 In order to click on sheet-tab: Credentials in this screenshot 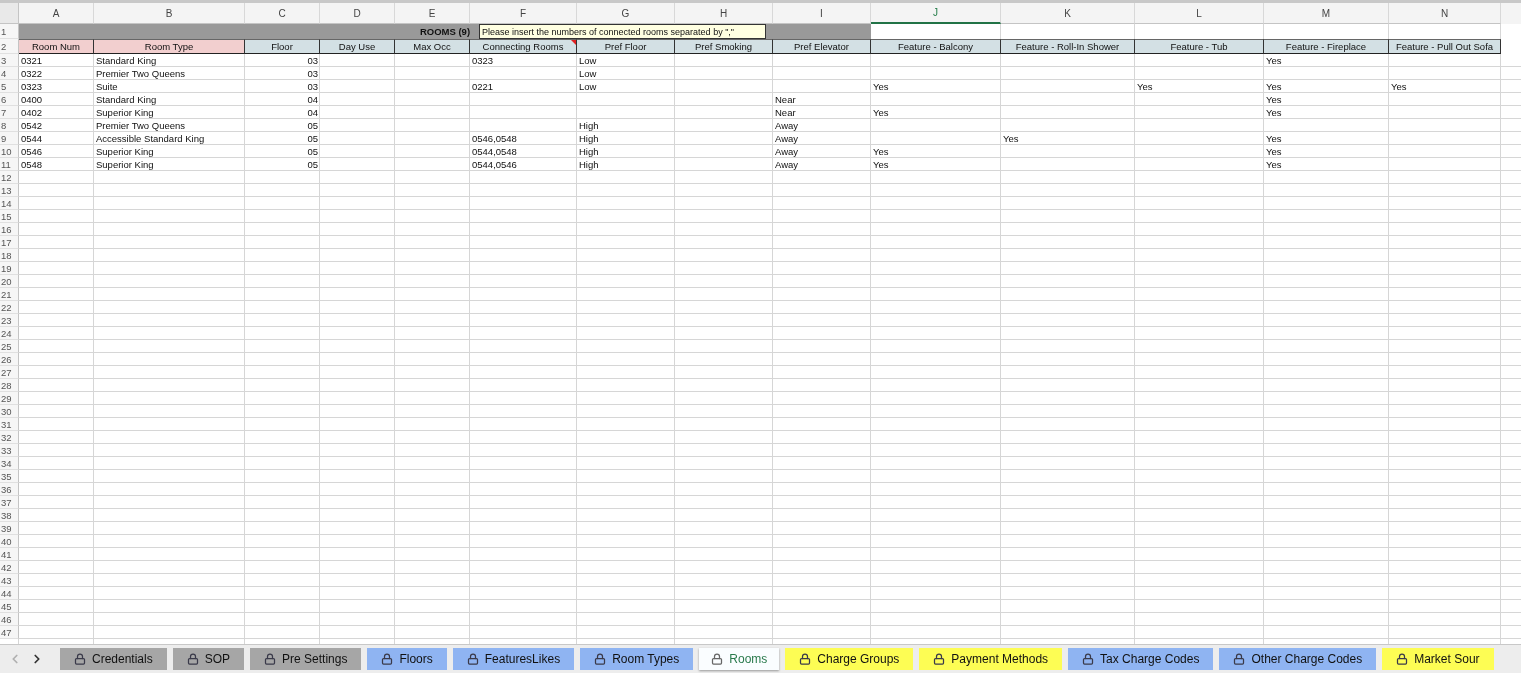, I will do `click(113, 659)`.